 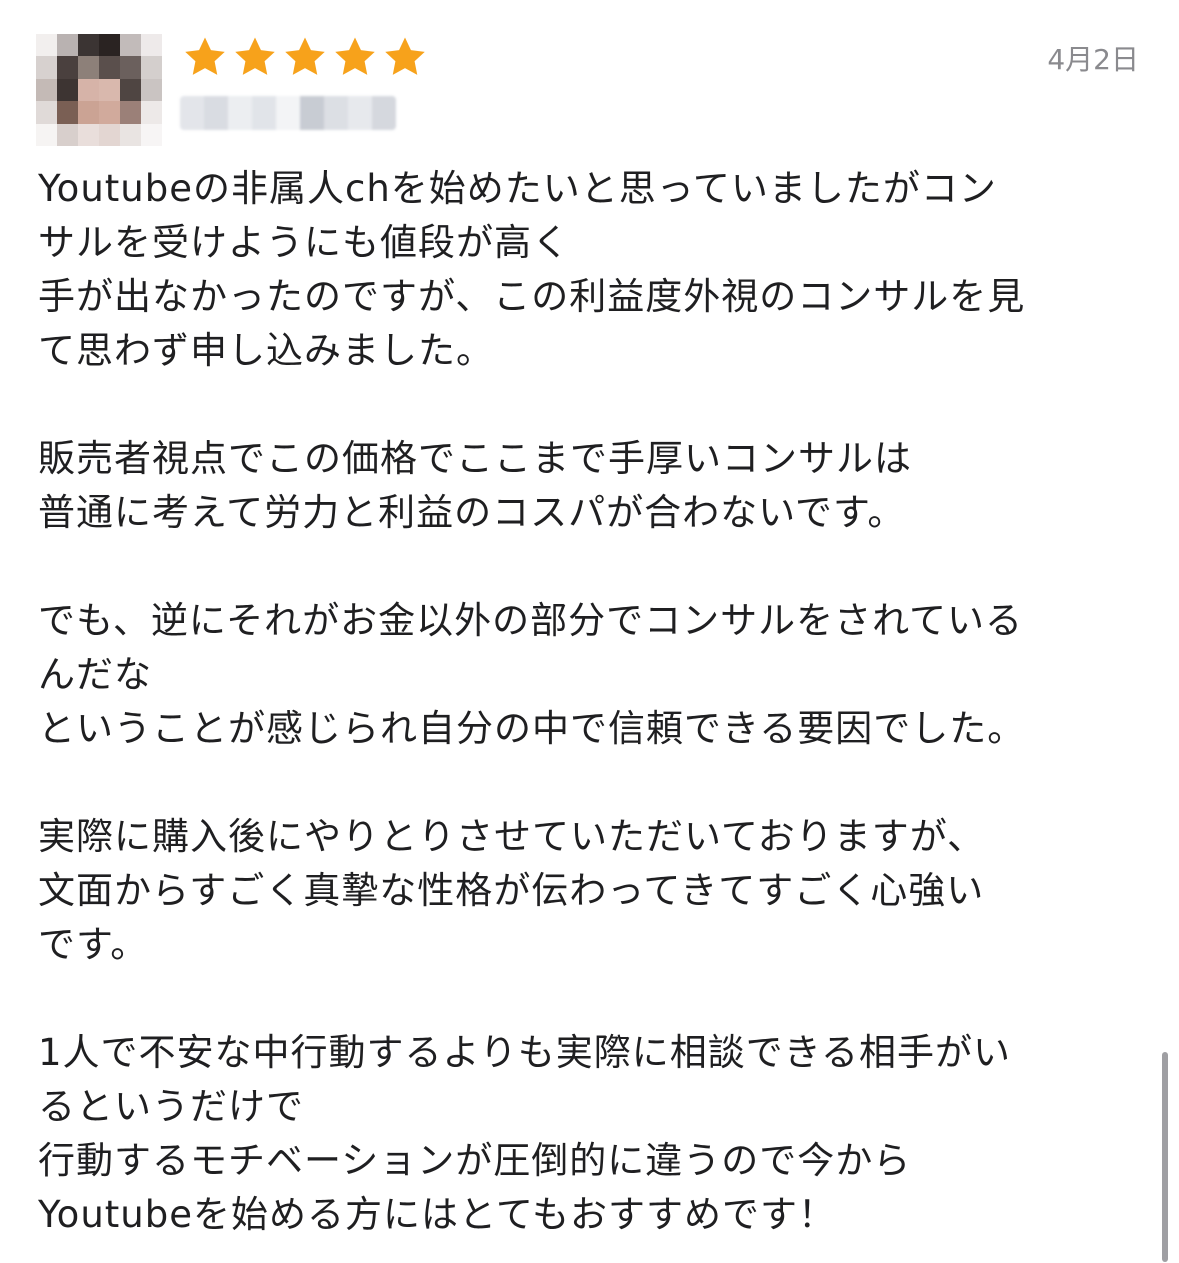 I want to click on review-line: て思わず申し込みました。, so click(x=266, y=350).